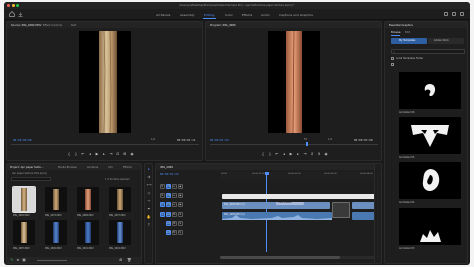  Describe the element at coordinates (266, 173) in the screenshot. I see `playhead-handle` at that location.